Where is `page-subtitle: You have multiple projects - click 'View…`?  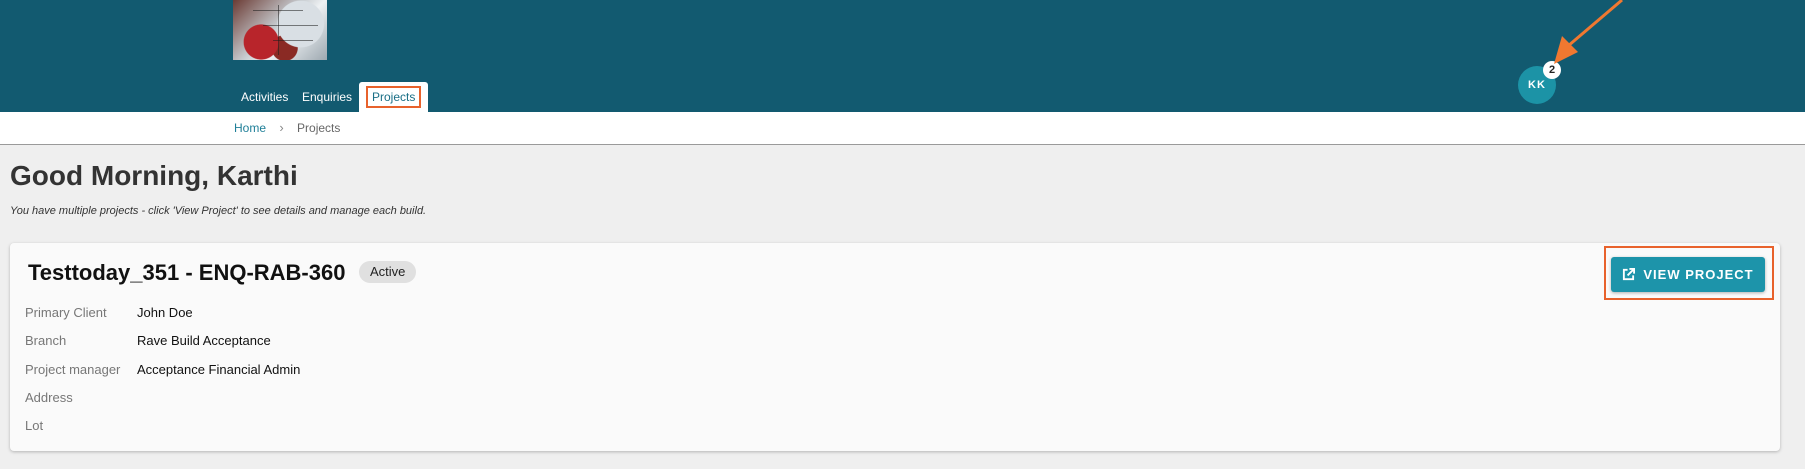 page-subtitle: You have multiple projects - click 'View… is located at coordinates (218, 211).